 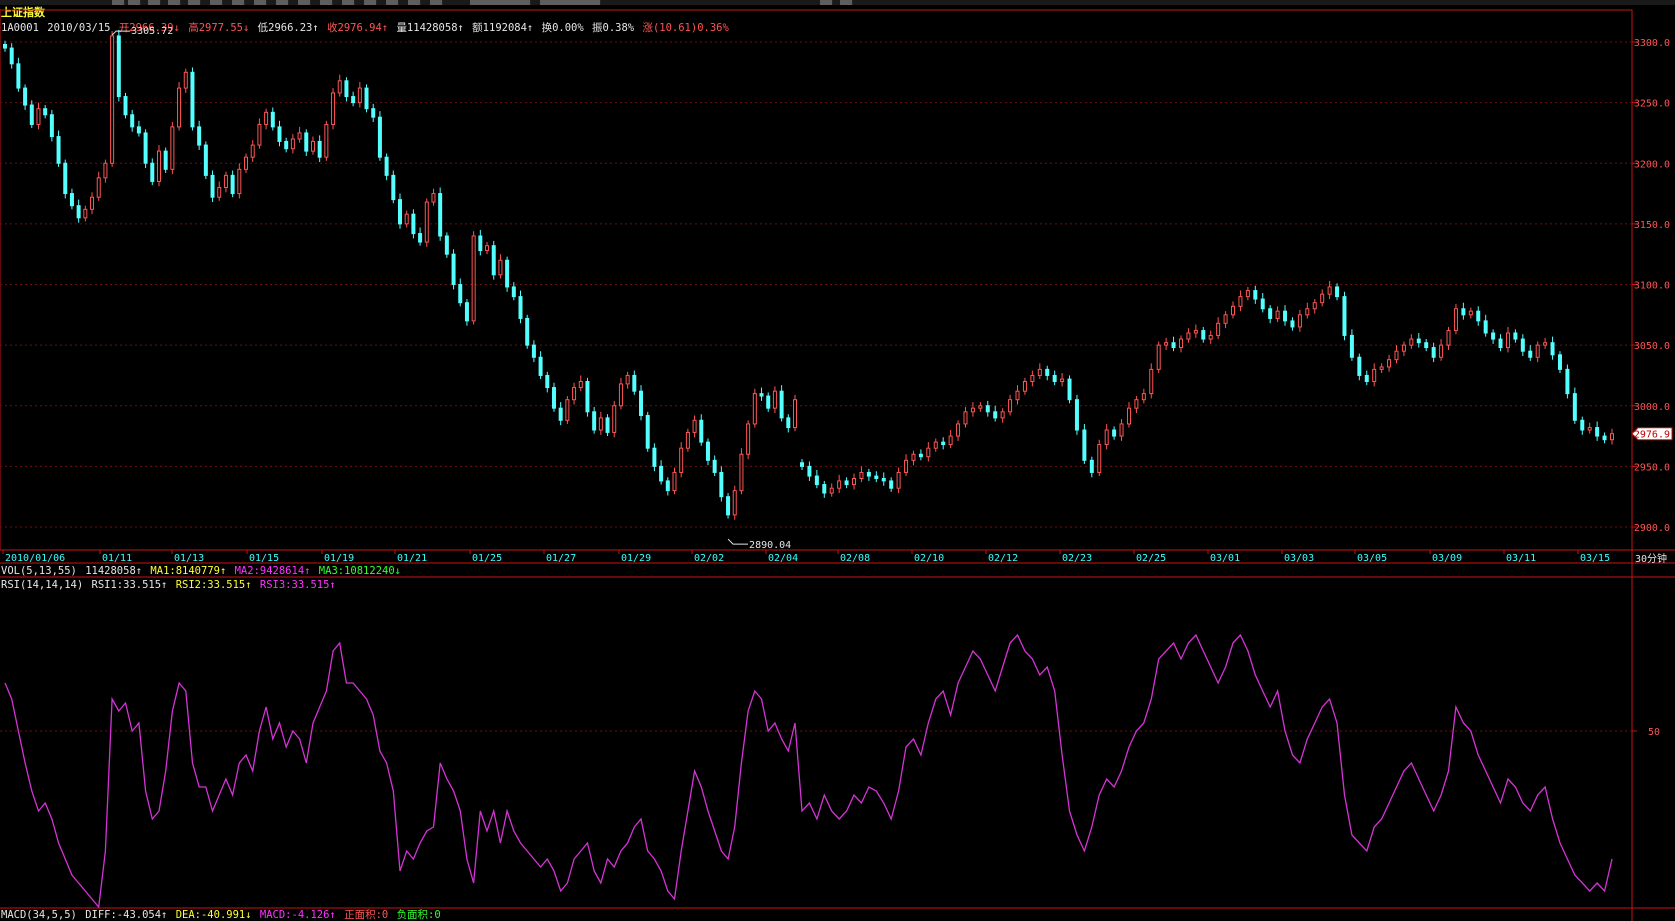 I want to click on date-tick-label: 01/13, so click(x=189, y=558).